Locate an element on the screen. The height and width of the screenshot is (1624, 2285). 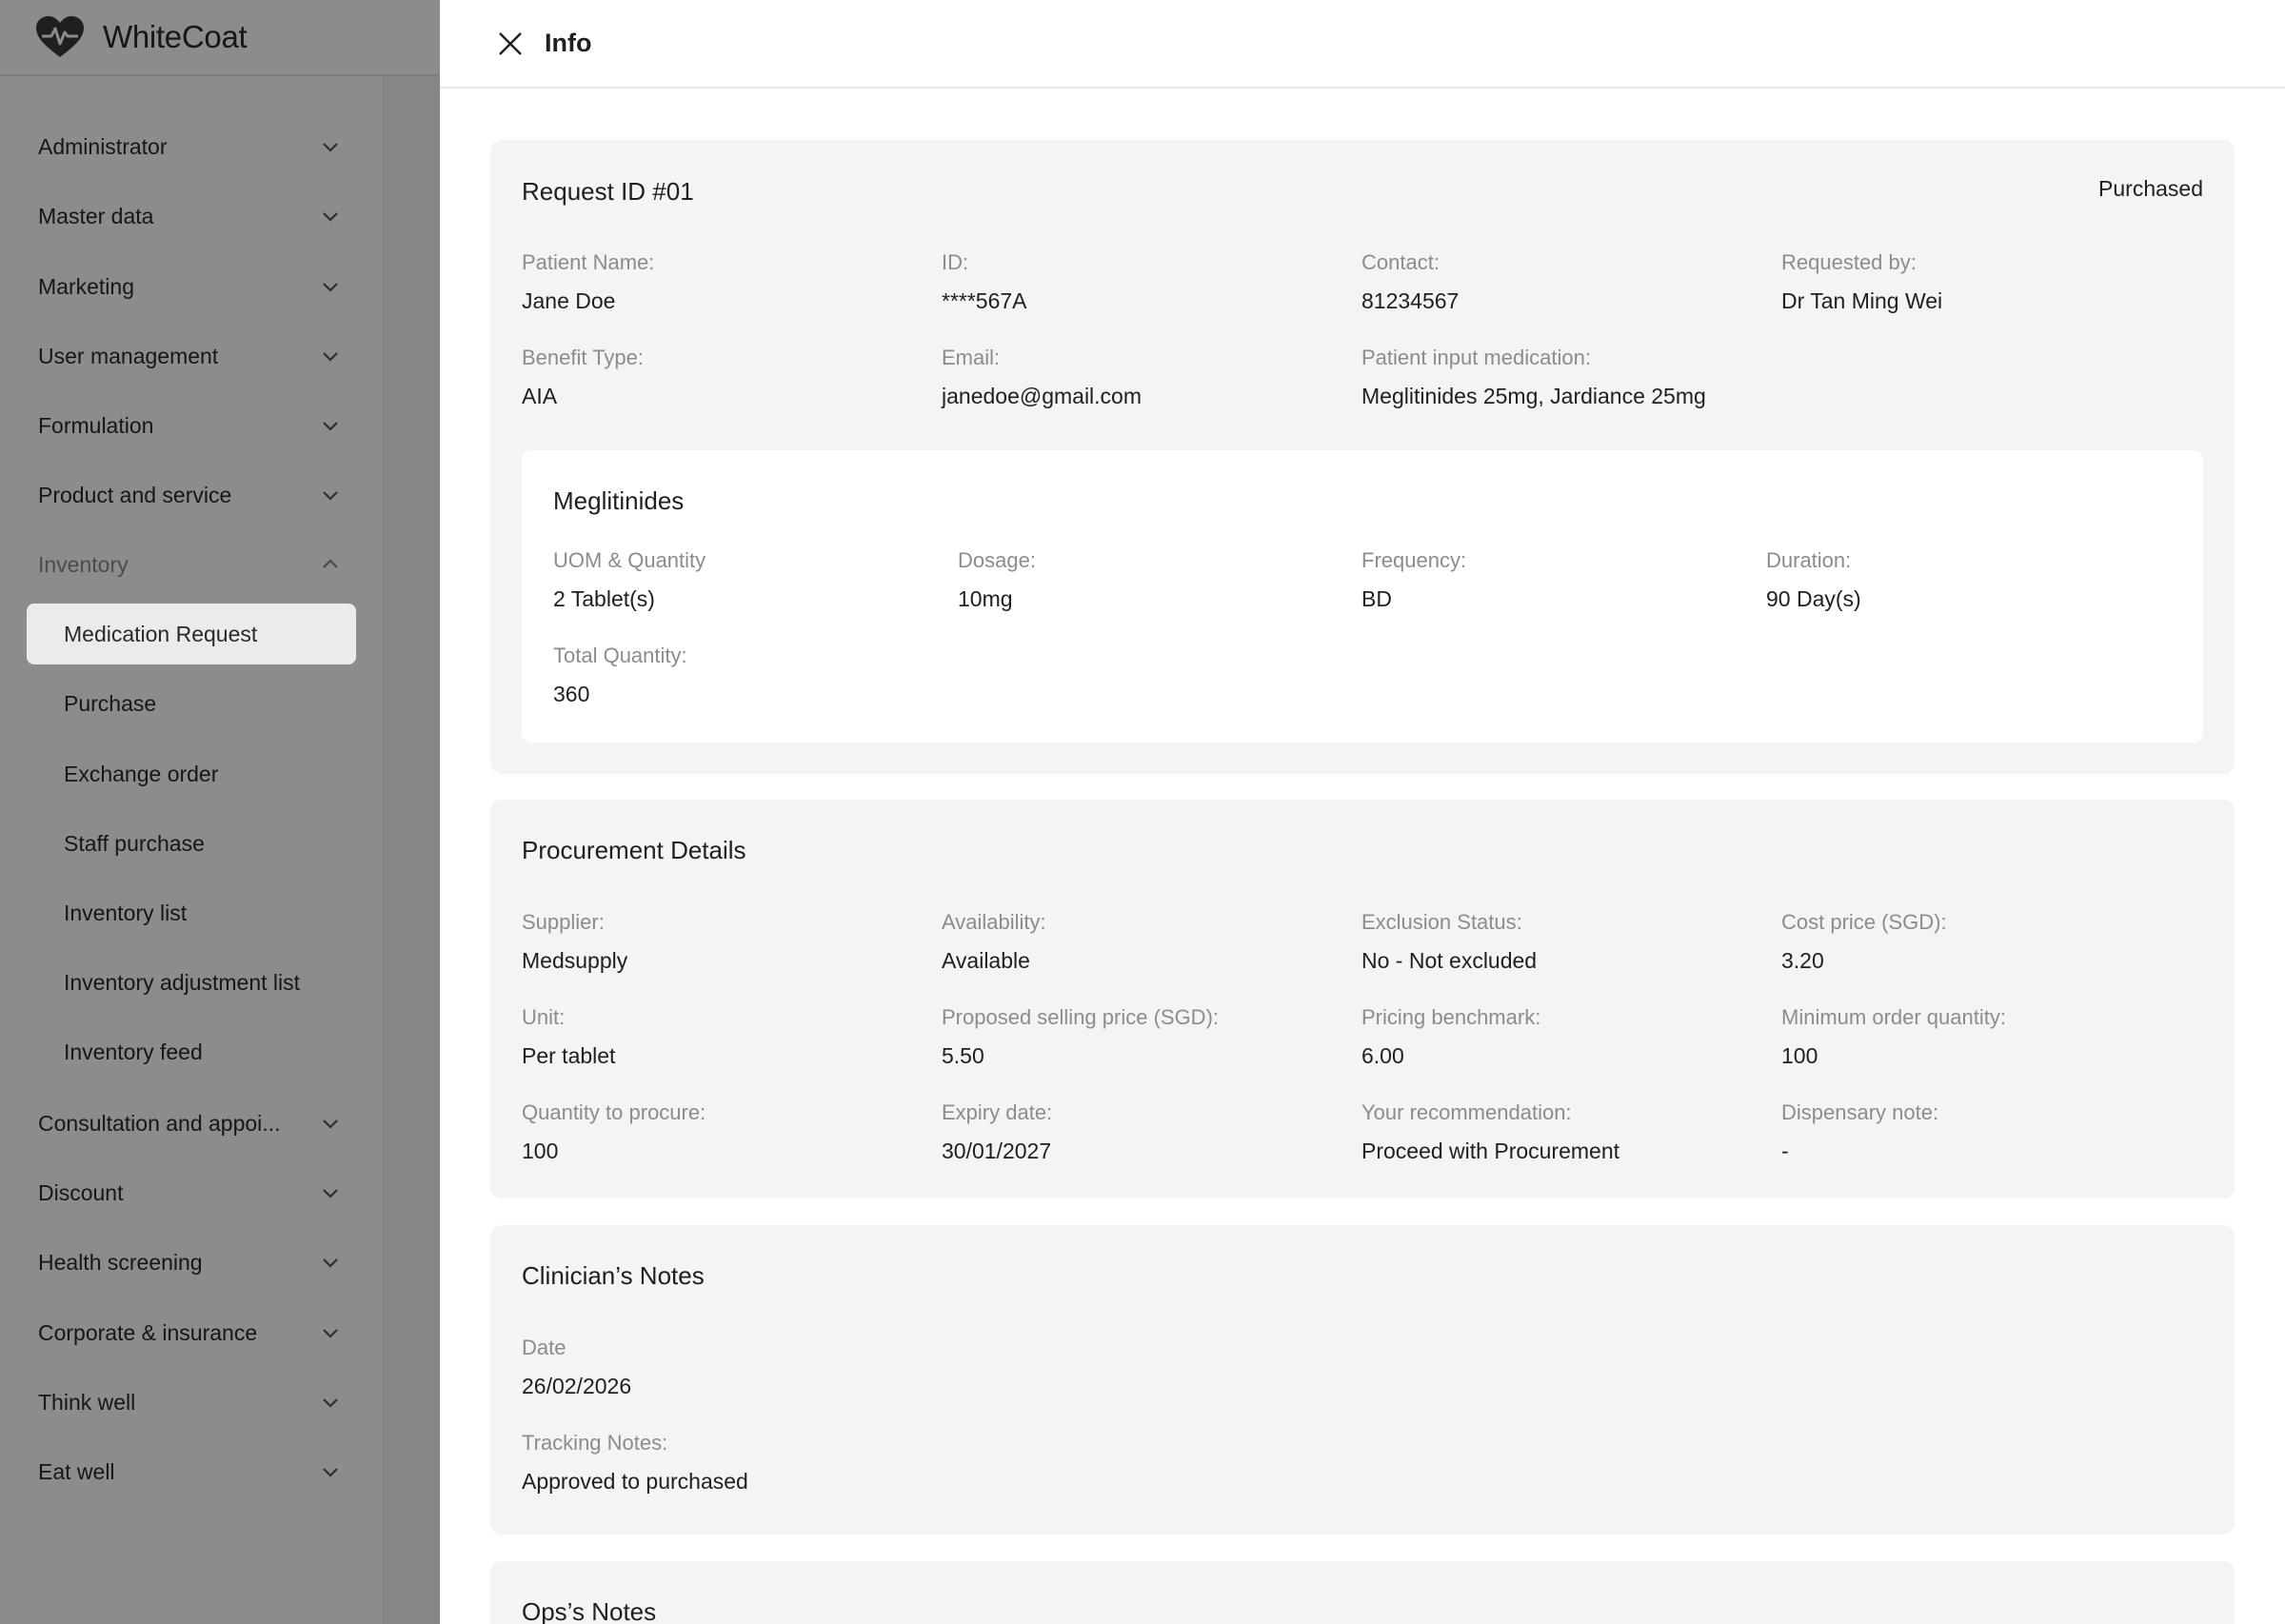
field-label: Cost price (SGD): is located at coordinates (1864, 922).